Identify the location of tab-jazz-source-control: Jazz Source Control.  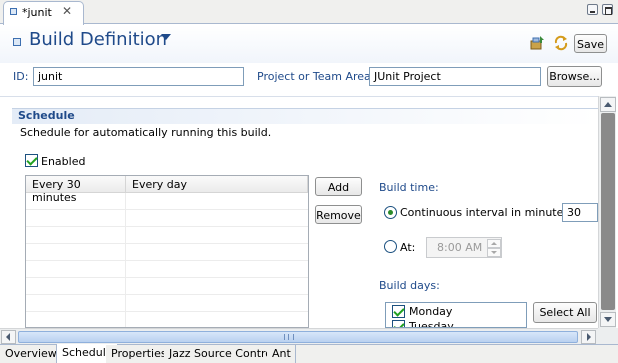
(222, 354).